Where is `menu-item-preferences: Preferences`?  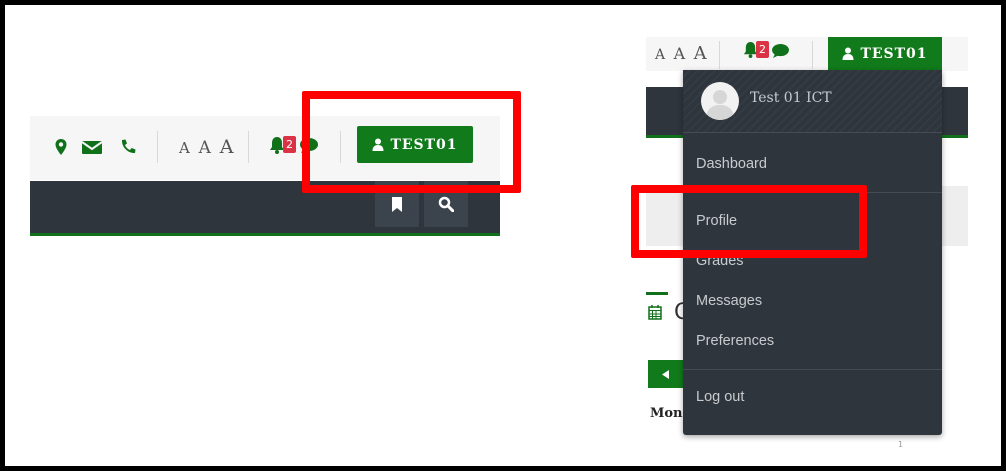
menu-item-preferences: Preferences is located at coordinates (735, 341).